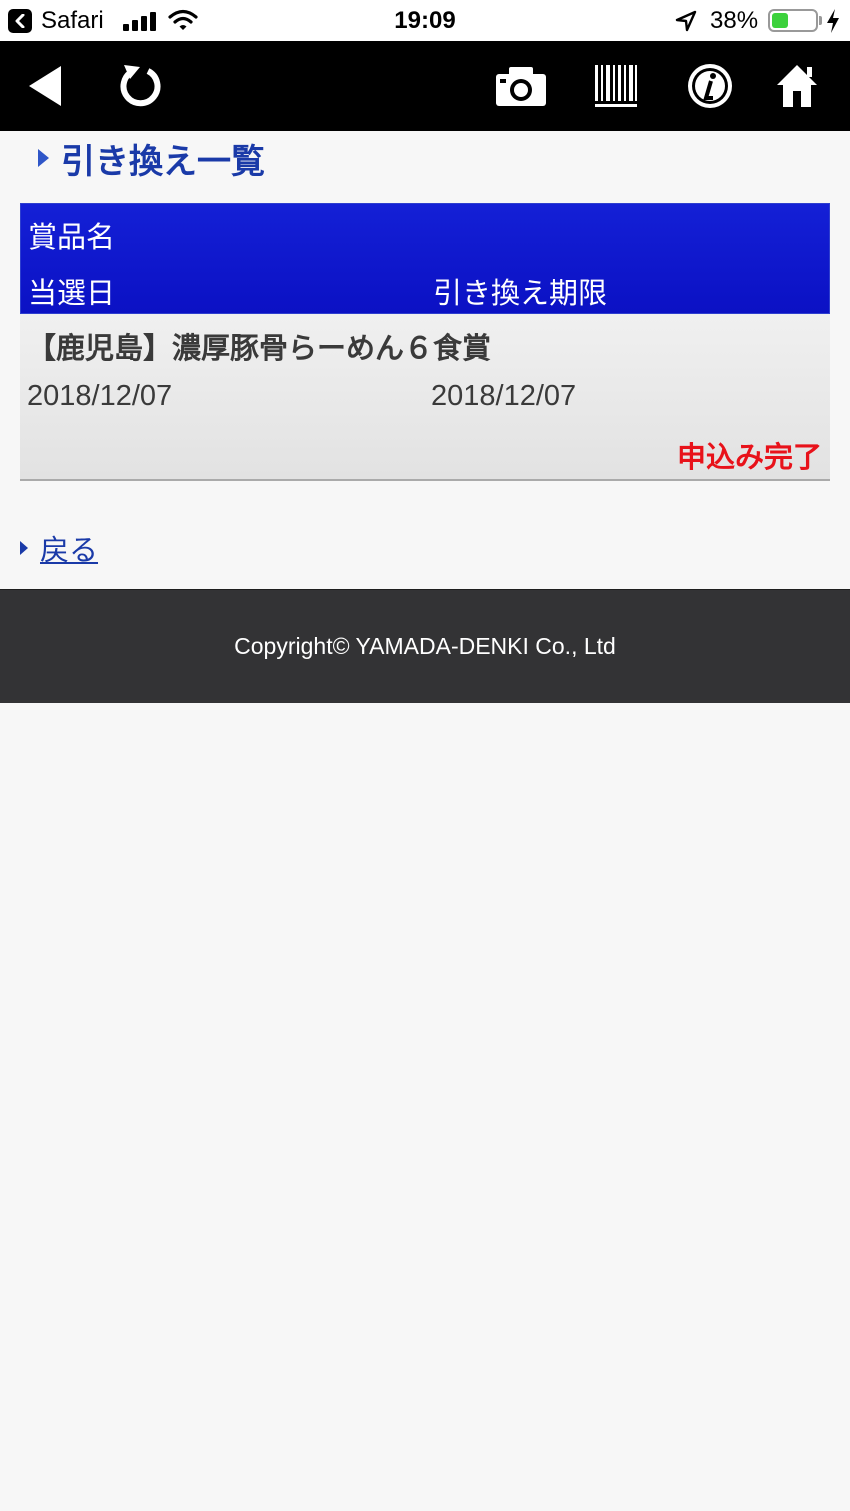 The image size is (850, 1511). Describe the element at coordinates (504, 396) in the screenshot. I see `row-expiry: 2018/12/07` at that location.